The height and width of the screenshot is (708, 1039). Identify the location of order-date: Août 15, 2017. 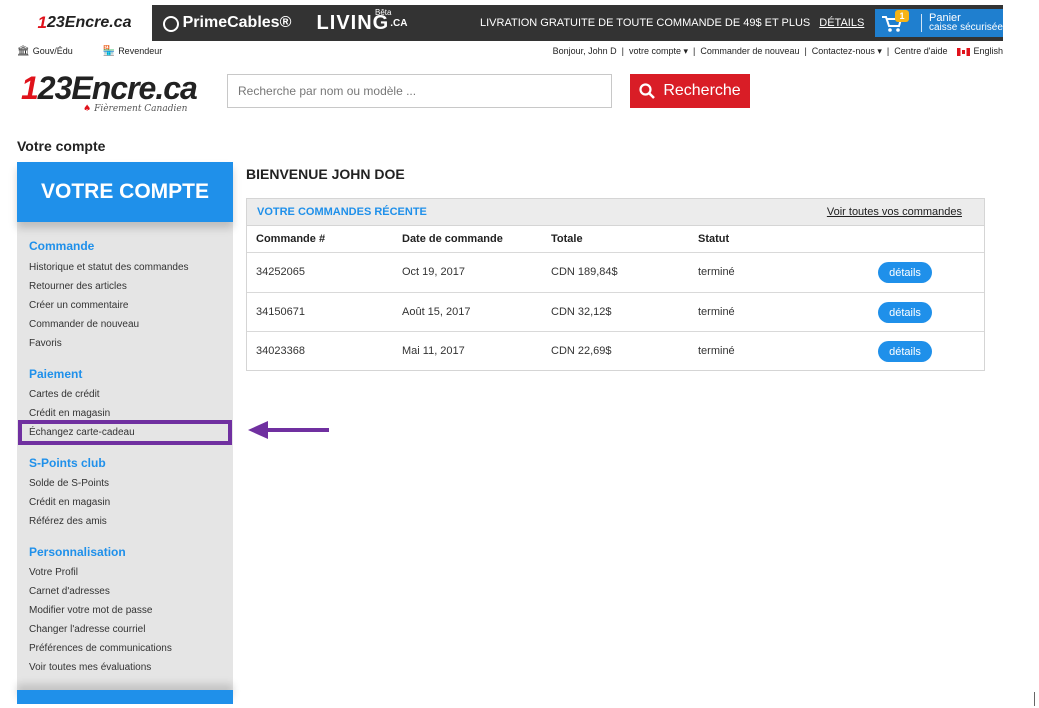
(436, 312).